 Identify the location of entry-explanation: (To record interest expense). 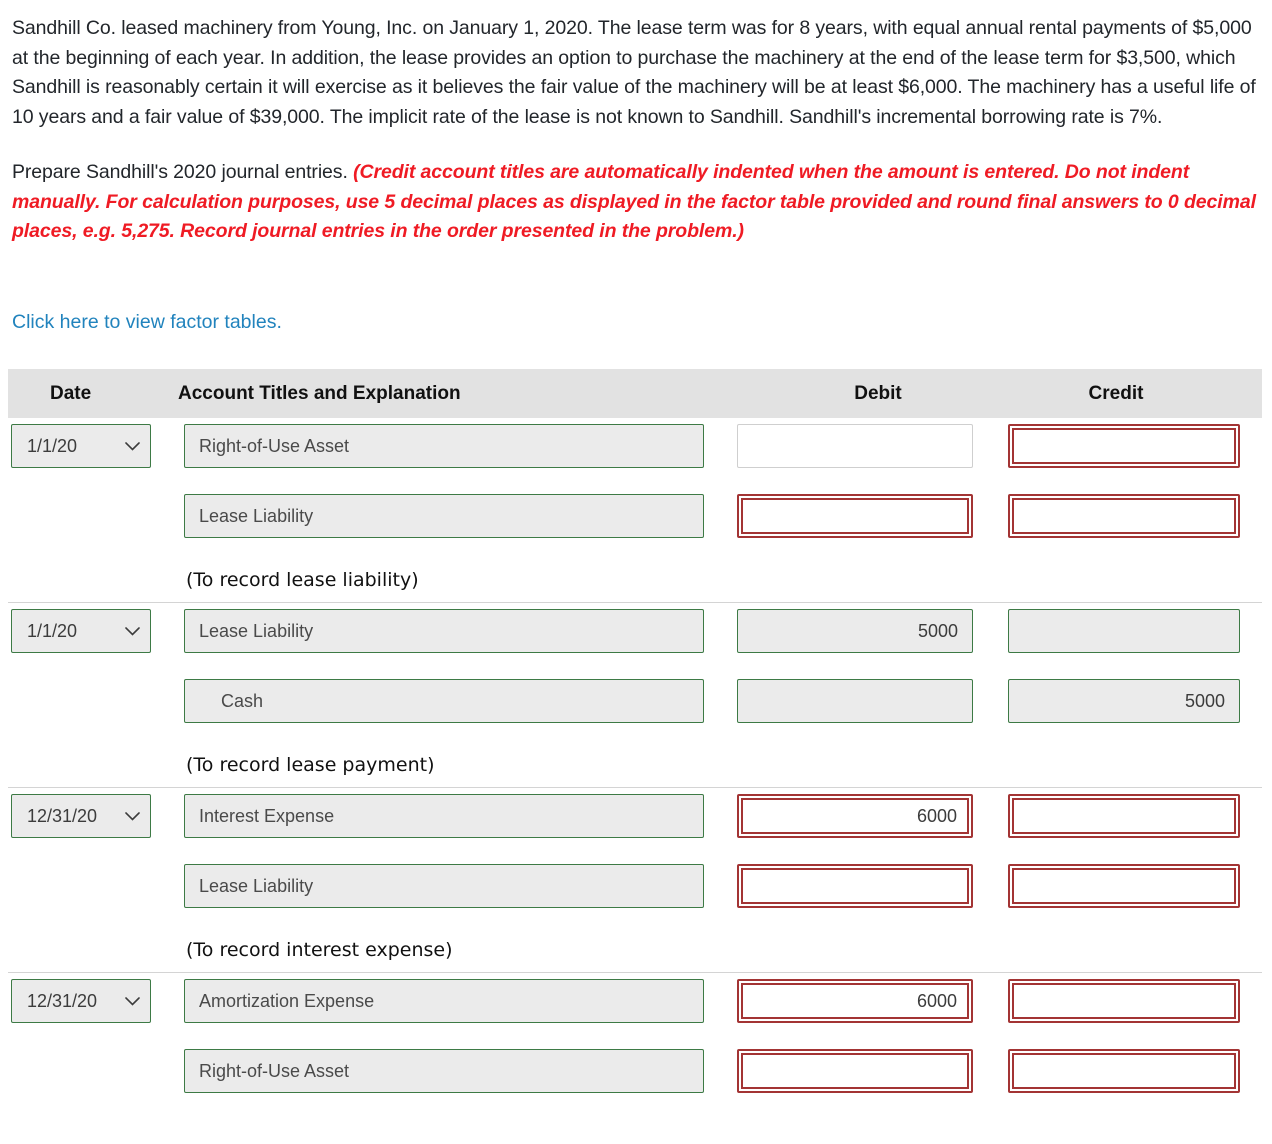
(319, 950).